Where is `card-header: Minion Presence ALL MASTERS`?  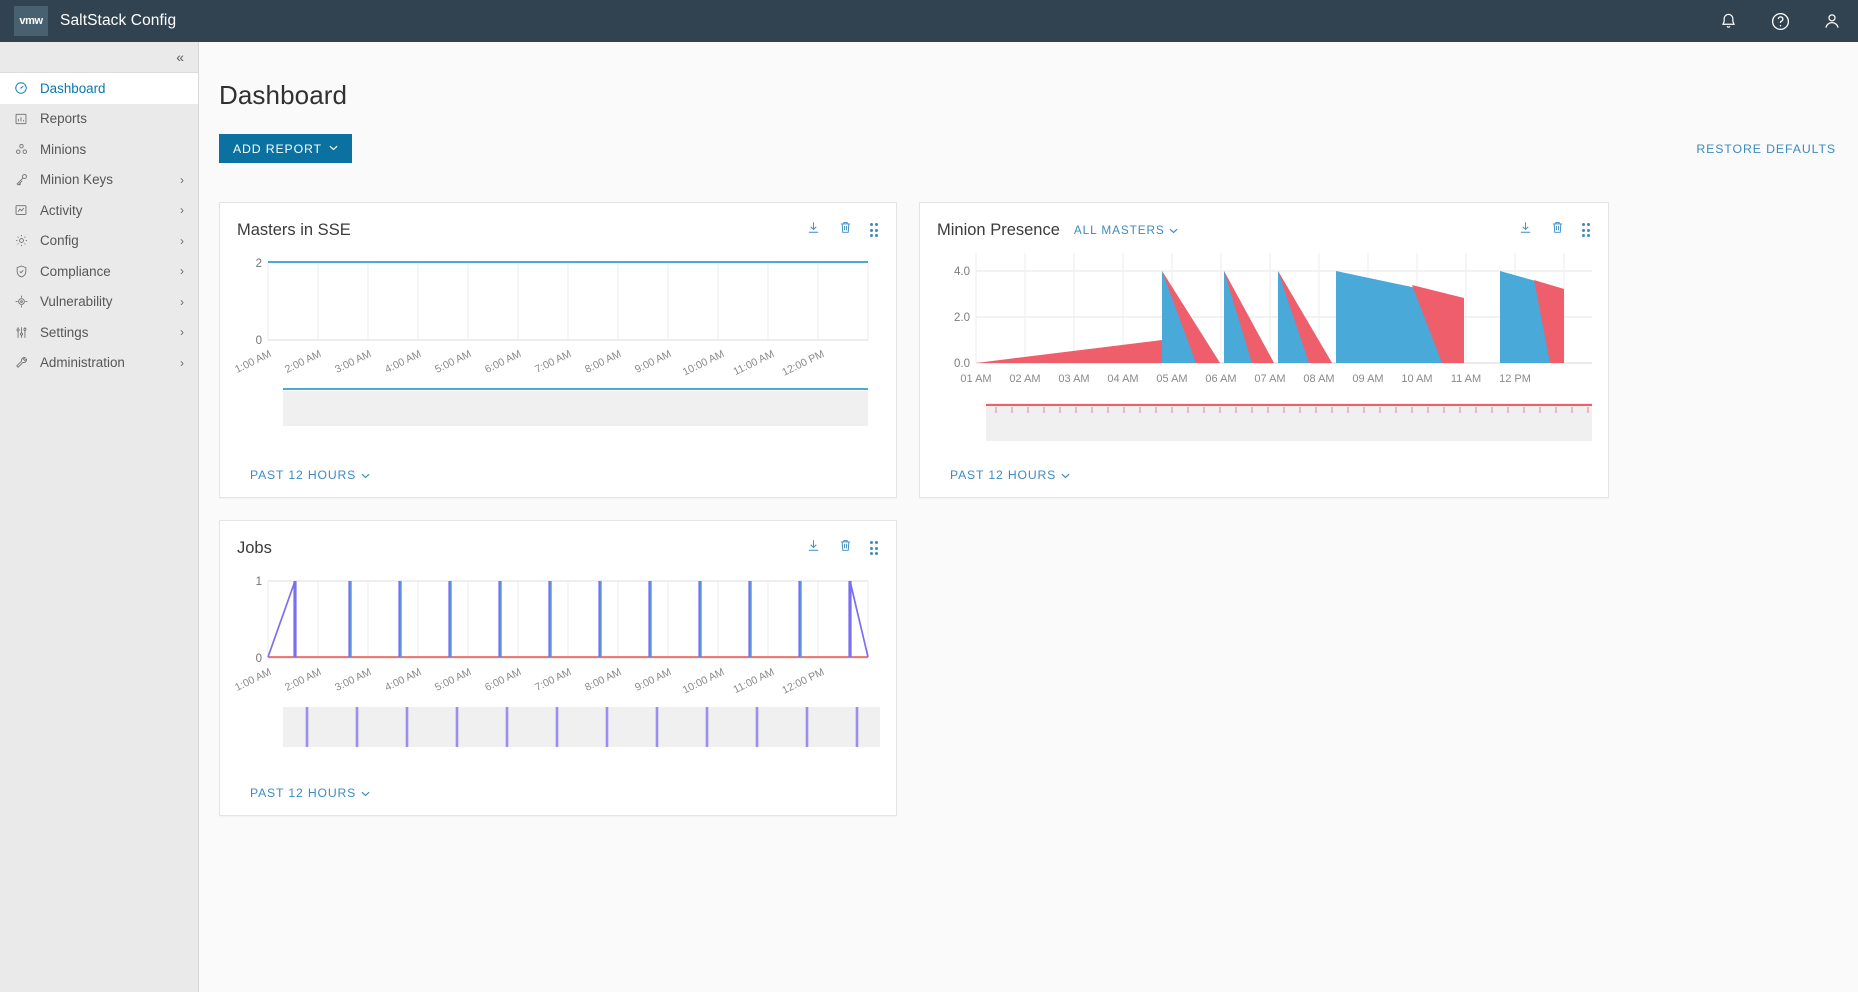
card-header: Minion Presence ALL MASTERS is located at coordinates (1264, 221).